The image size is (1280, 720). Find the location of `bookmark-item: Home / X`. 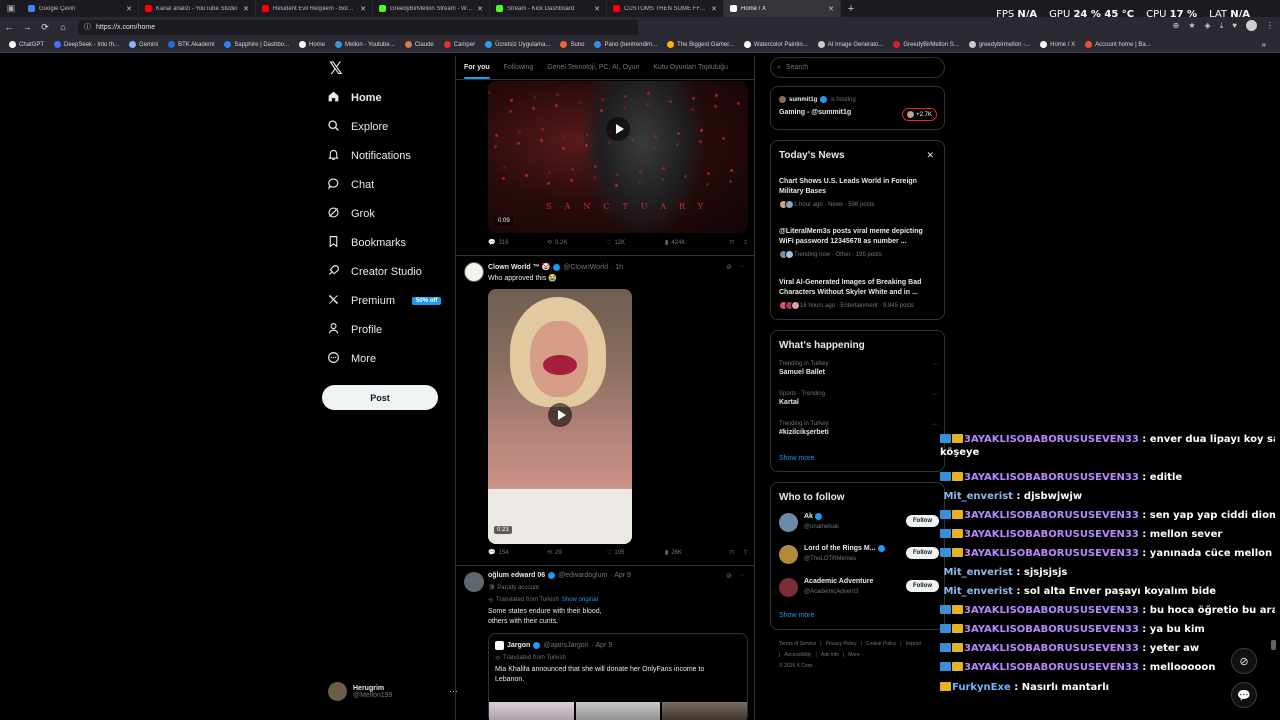

bookmark-item: Home / X is located at coordinates (1057, 44).